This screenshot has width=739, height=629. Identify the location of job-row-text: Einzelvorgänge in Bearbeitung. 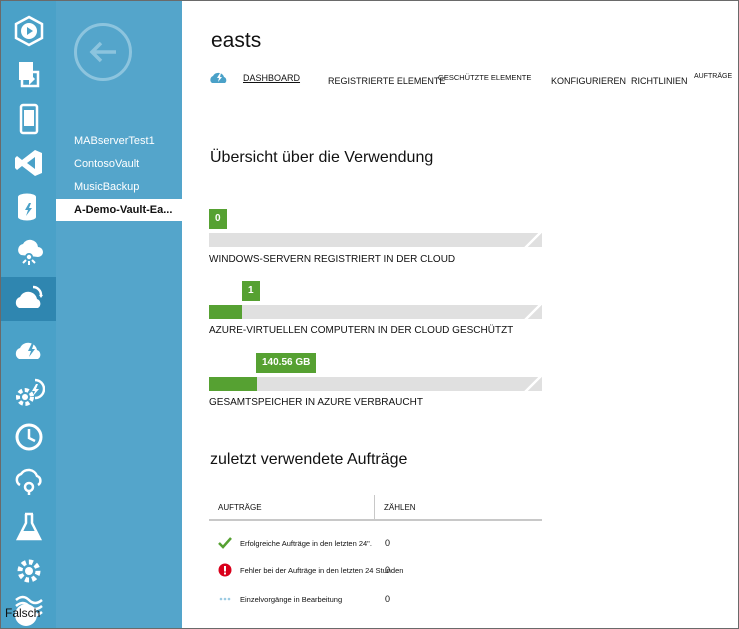
(291, 599).